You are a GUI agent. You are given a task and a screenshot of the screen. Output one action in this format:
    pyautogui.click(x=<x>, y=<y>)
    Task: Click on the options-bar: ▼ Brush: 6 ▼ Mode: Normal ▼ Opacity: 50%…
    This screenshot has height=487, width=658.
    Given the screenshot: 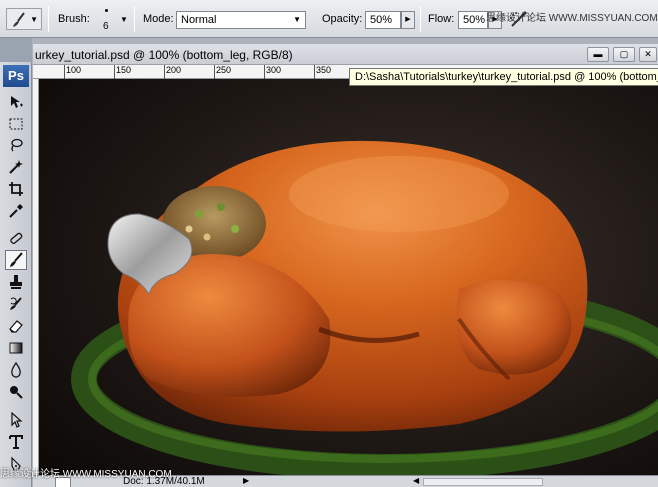 What is the action you would take?
    pyautogui.click(x=329, y=19)
    